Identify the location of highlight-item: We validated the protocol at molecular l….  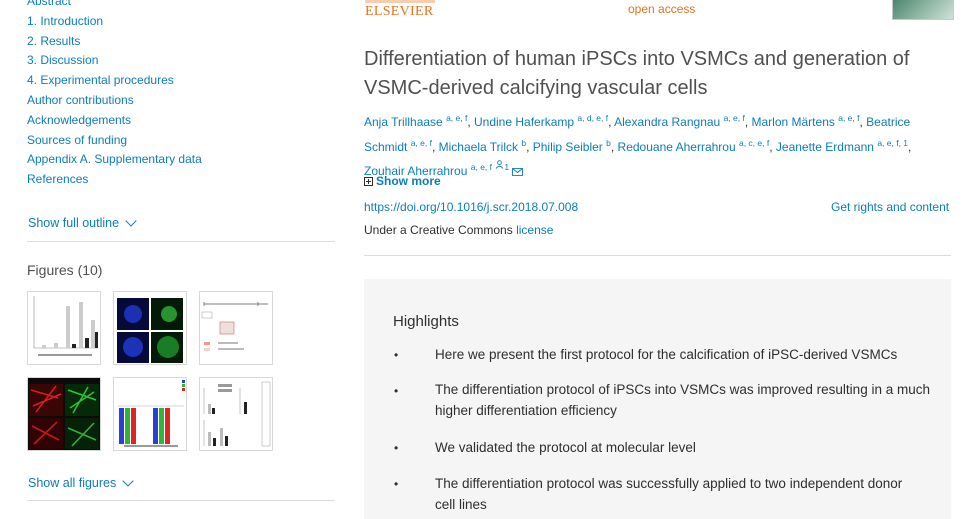
(565, 447).